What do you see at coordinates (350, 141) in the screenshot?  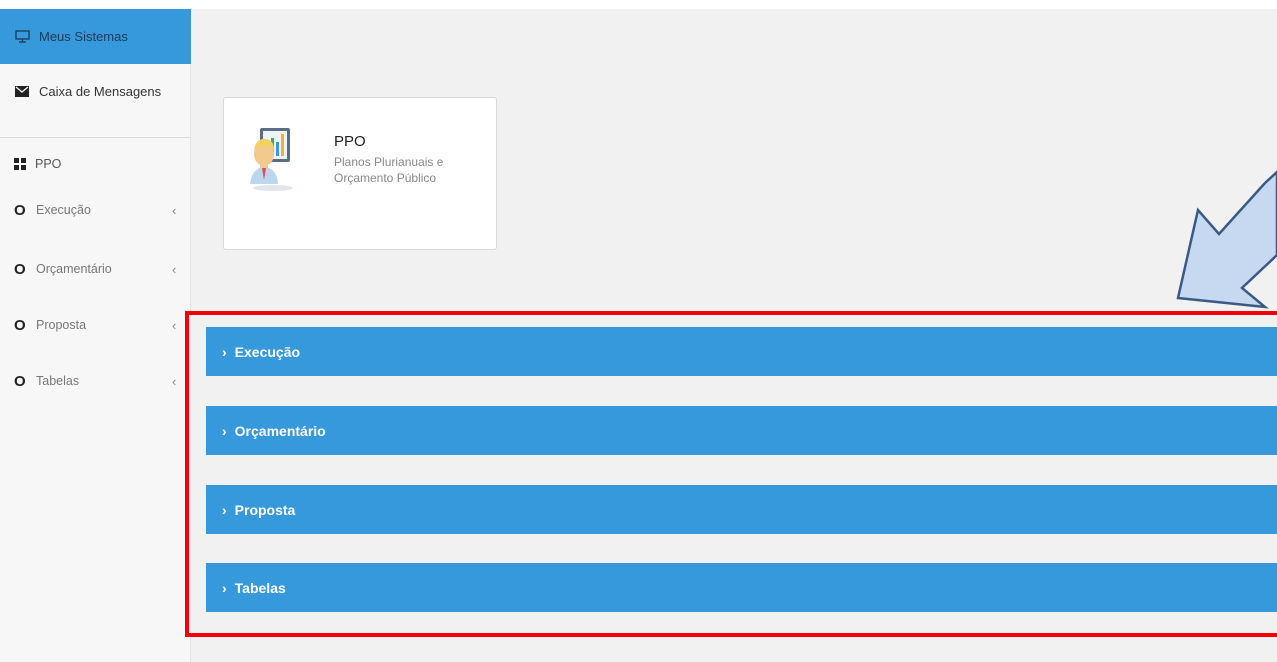 I see `card-title: PPO` at bounding box center [350, 141].